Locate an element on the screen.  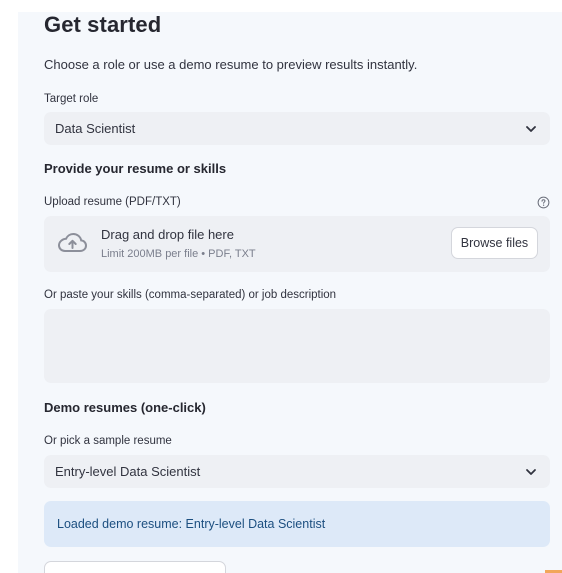
dropzone-title: Drag and drop file here is located at coordinates (167, 234).